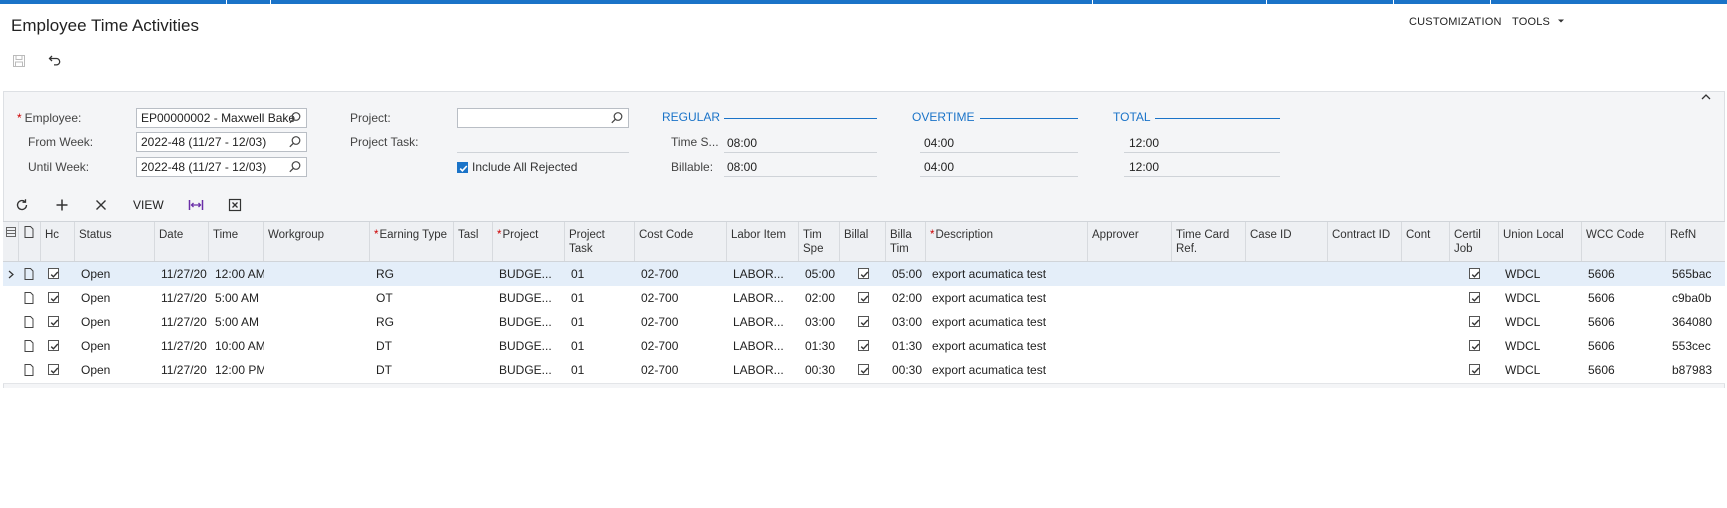 This screenshot has height=508, width=1727. What do you see at coordinates (384, 346) in the screenshot?
I see `cell-earning-type: DT` at bounding box center [384, 346].